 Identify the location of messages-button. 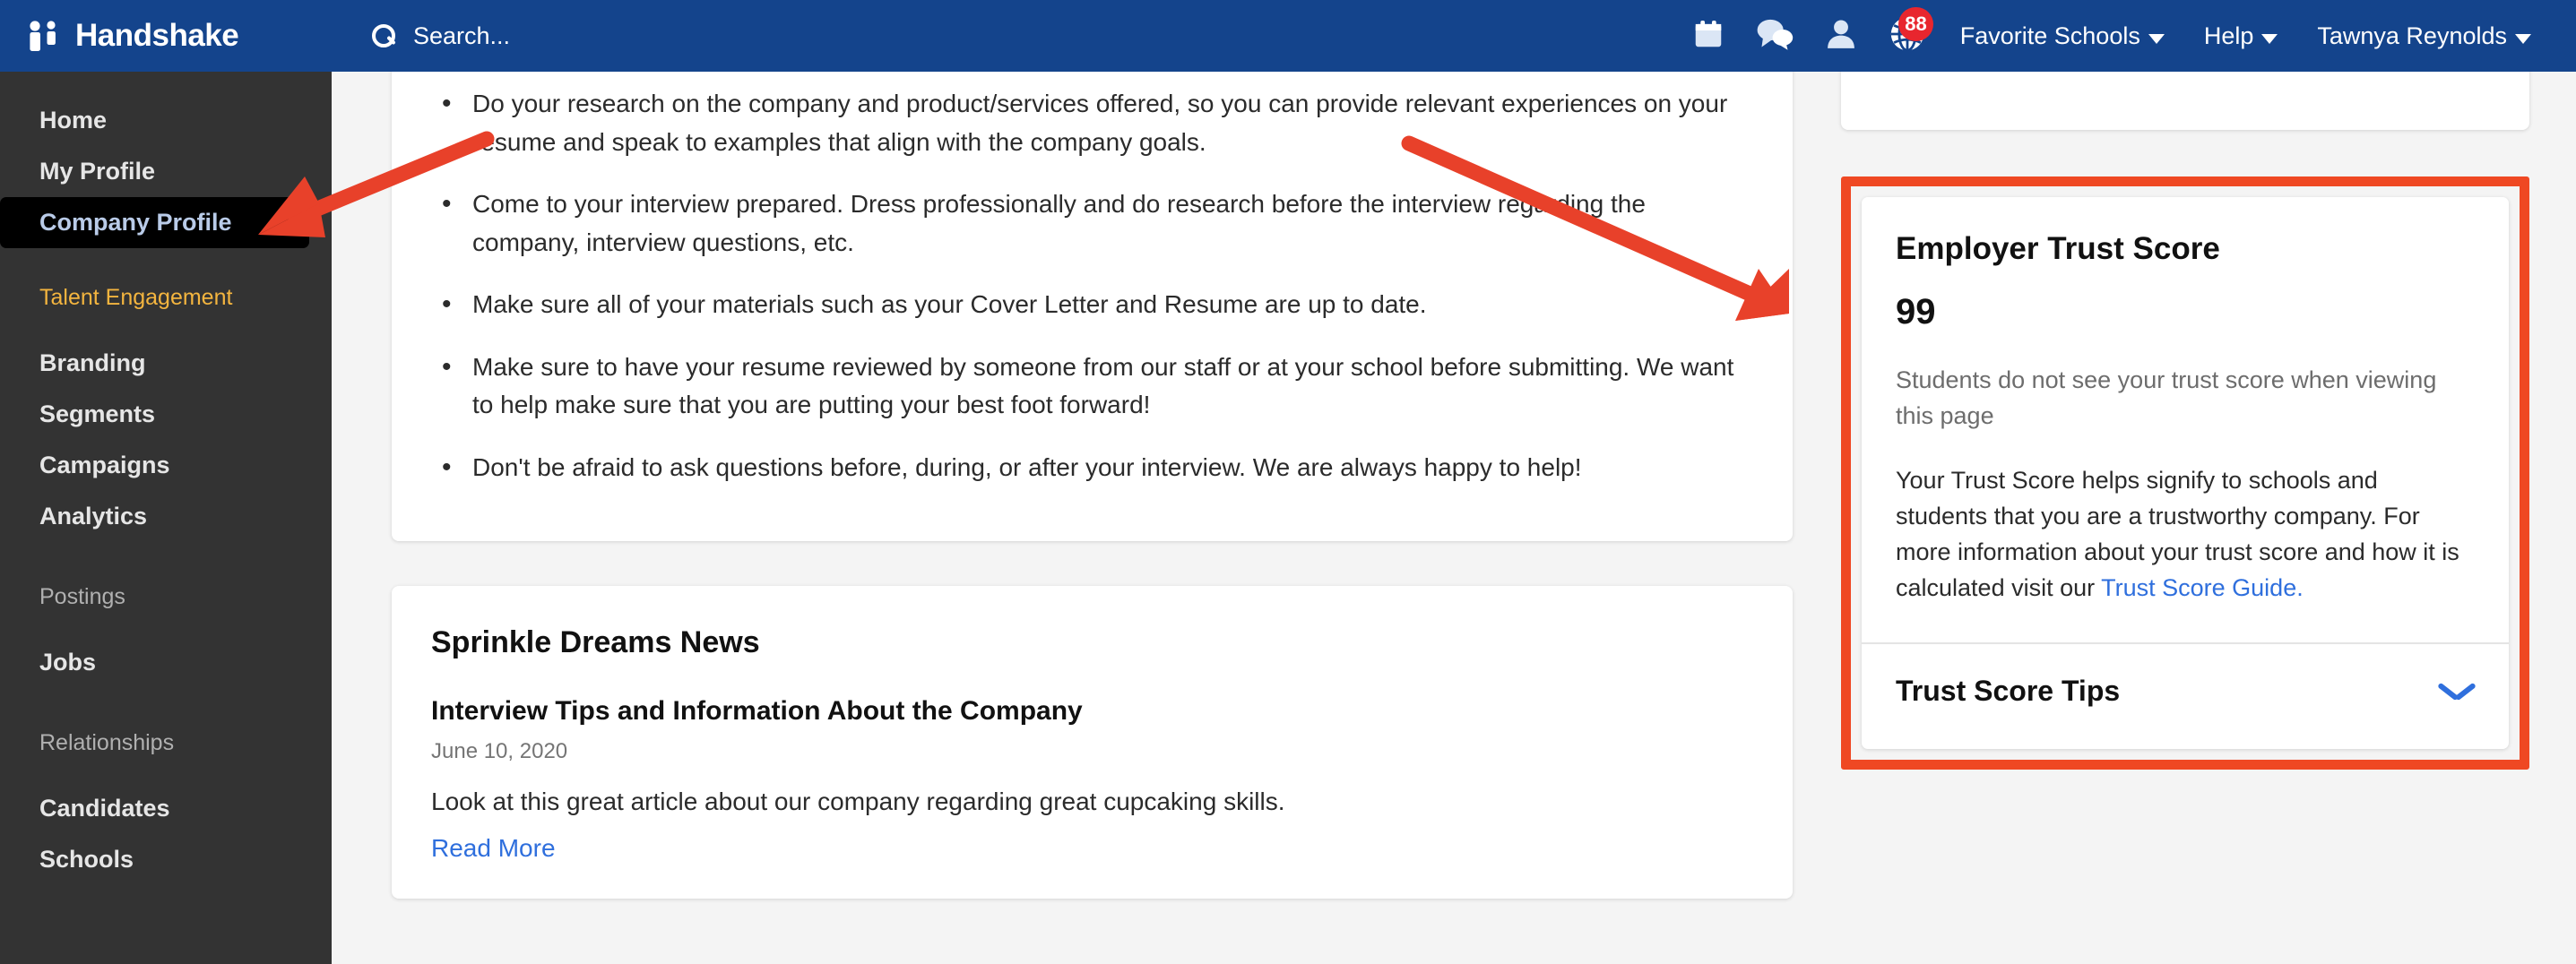
(1775, 36).